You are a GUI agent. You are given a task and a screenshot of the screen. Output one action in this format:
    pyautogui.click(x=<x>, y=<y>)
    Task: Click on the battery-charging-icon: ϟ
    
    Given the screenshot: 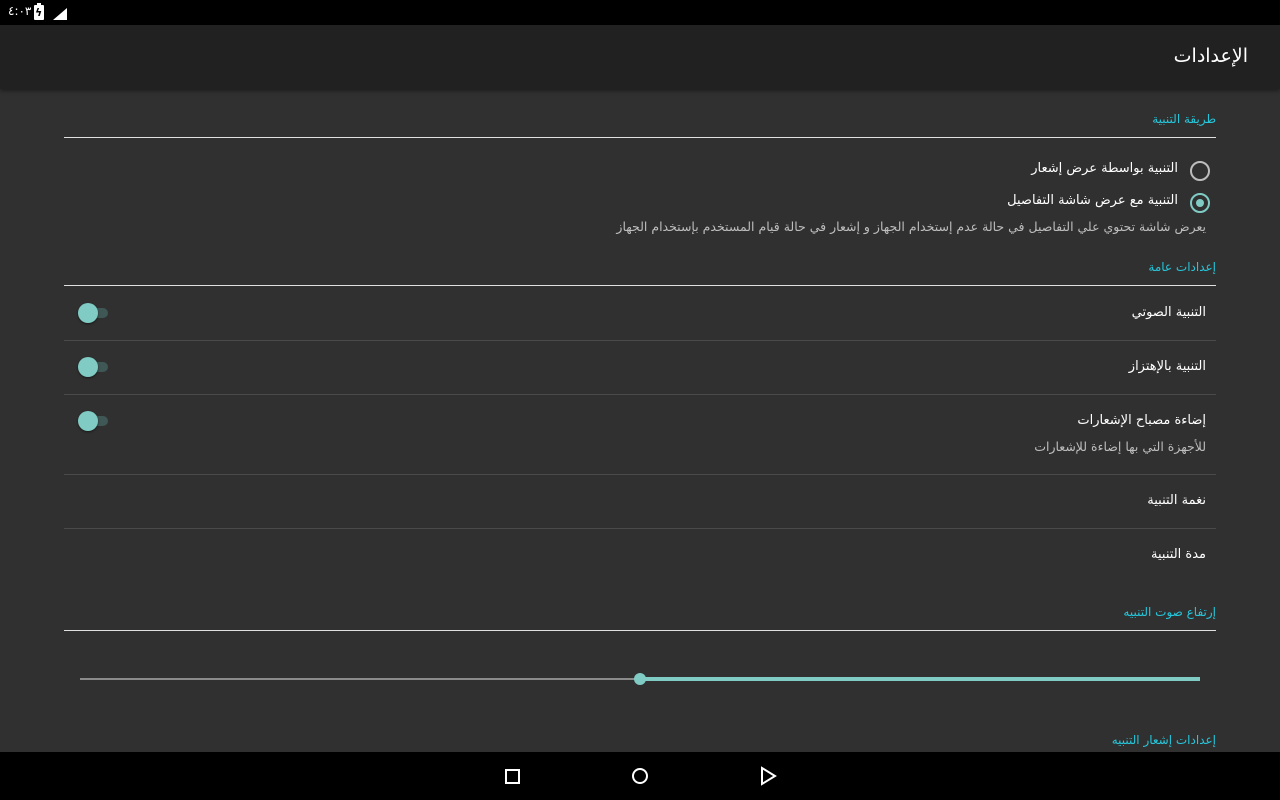 What is the action you would take?
    pyautogui.click(x=39, y=11)
    